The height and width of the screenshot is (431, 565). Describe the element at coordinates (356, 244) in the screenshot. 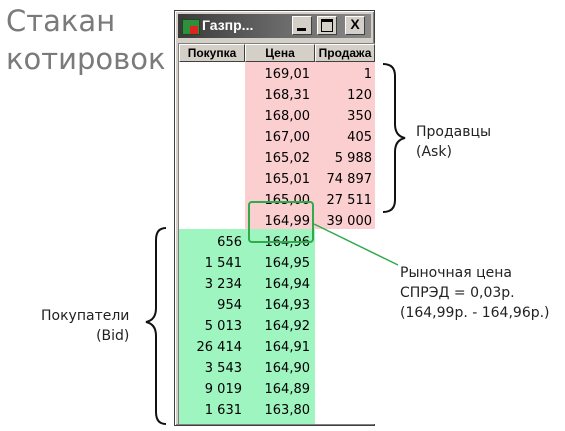

I see `market-pointer-line` at that location.